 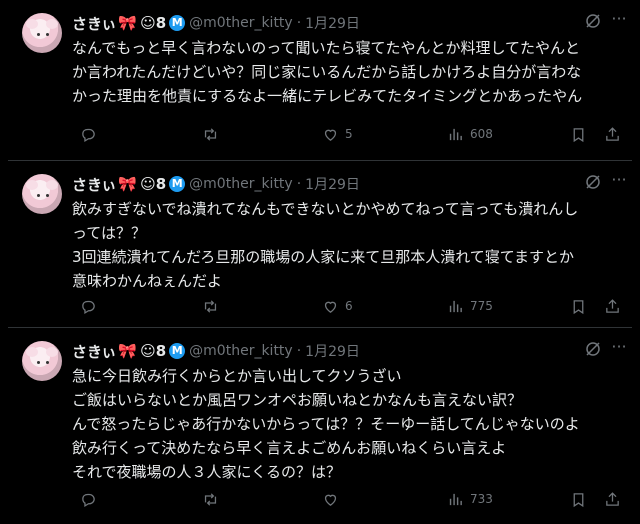 I want to click on action-bar: 6 775, so click(x=348, y=306).